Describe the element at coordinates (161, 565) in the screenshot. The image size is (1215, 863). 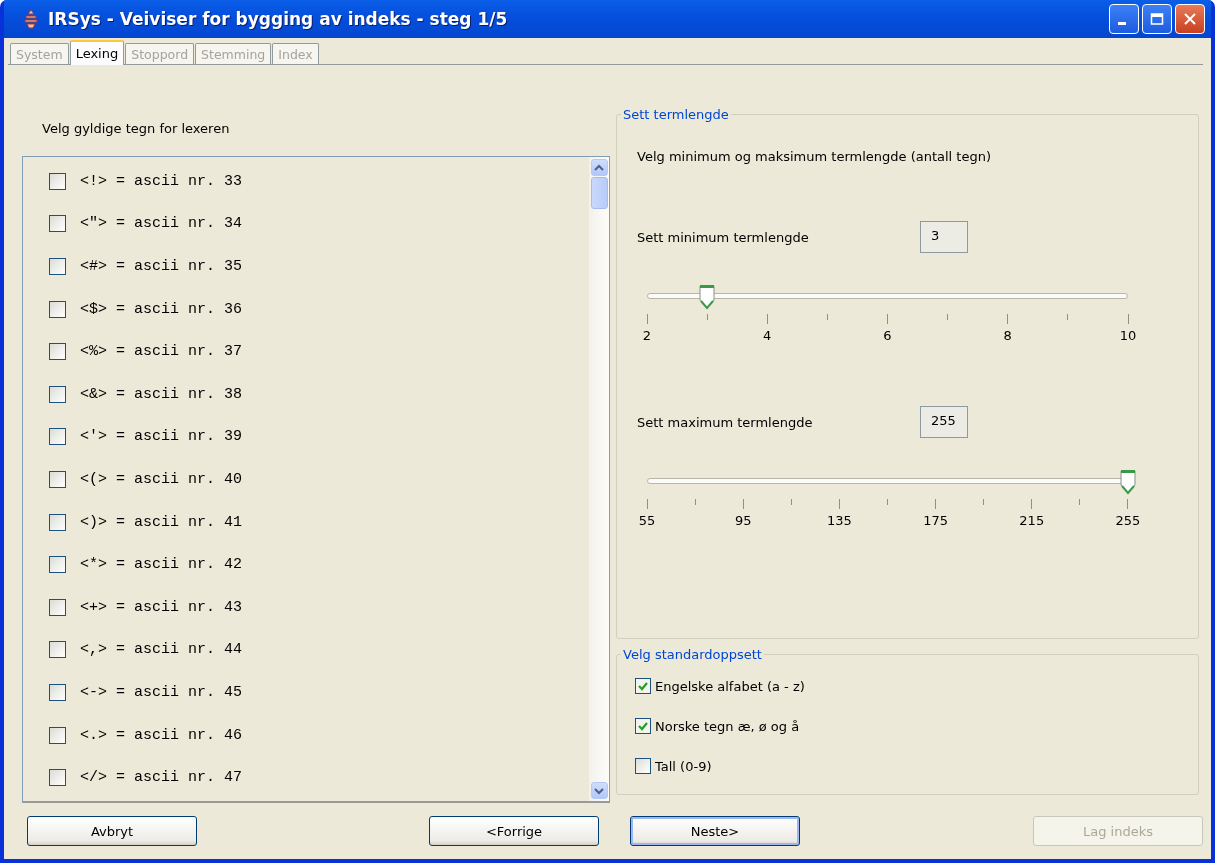
I see `character-label: <*> = ascii nr. 42` at that location.